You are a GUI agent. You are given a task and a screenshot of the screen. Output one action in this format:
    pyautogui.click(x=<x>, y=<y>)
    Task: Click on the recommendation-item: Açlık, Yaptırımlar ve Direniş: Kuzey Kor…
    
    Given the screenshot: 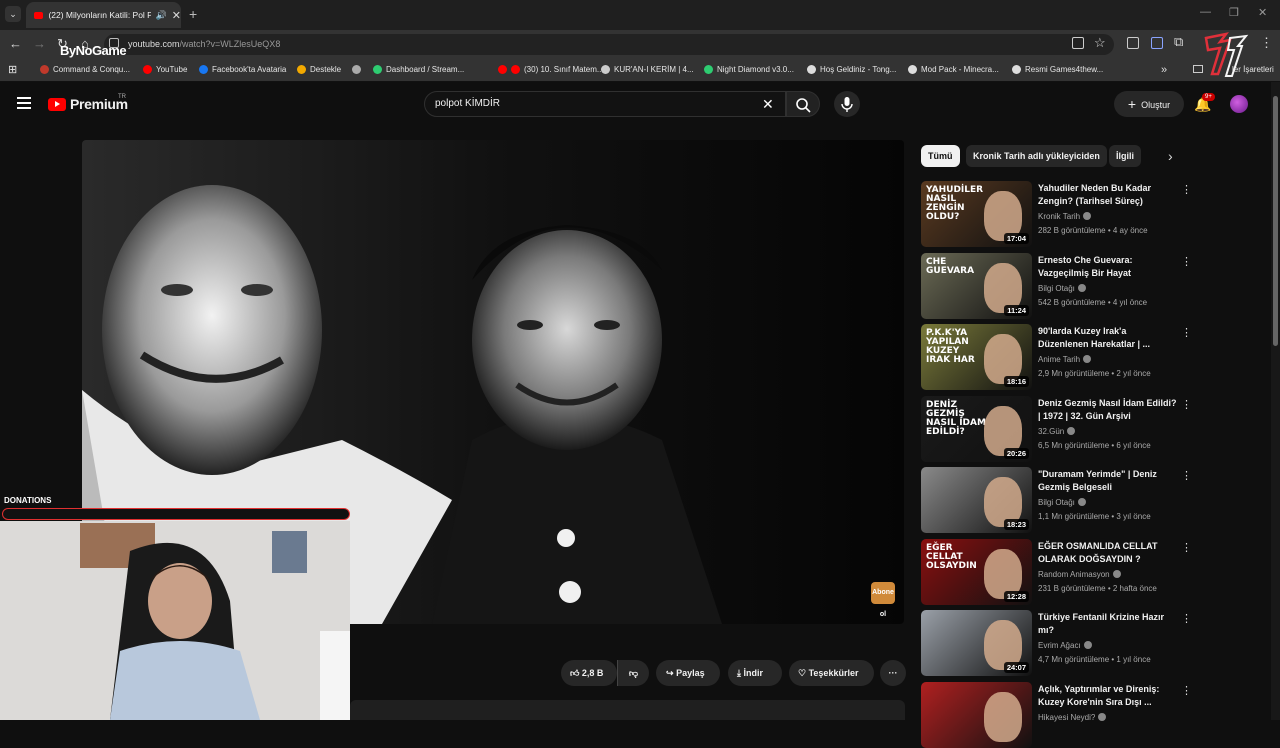 What is the action you would take?
    pyautogui.click(x=1056, y=714)
    